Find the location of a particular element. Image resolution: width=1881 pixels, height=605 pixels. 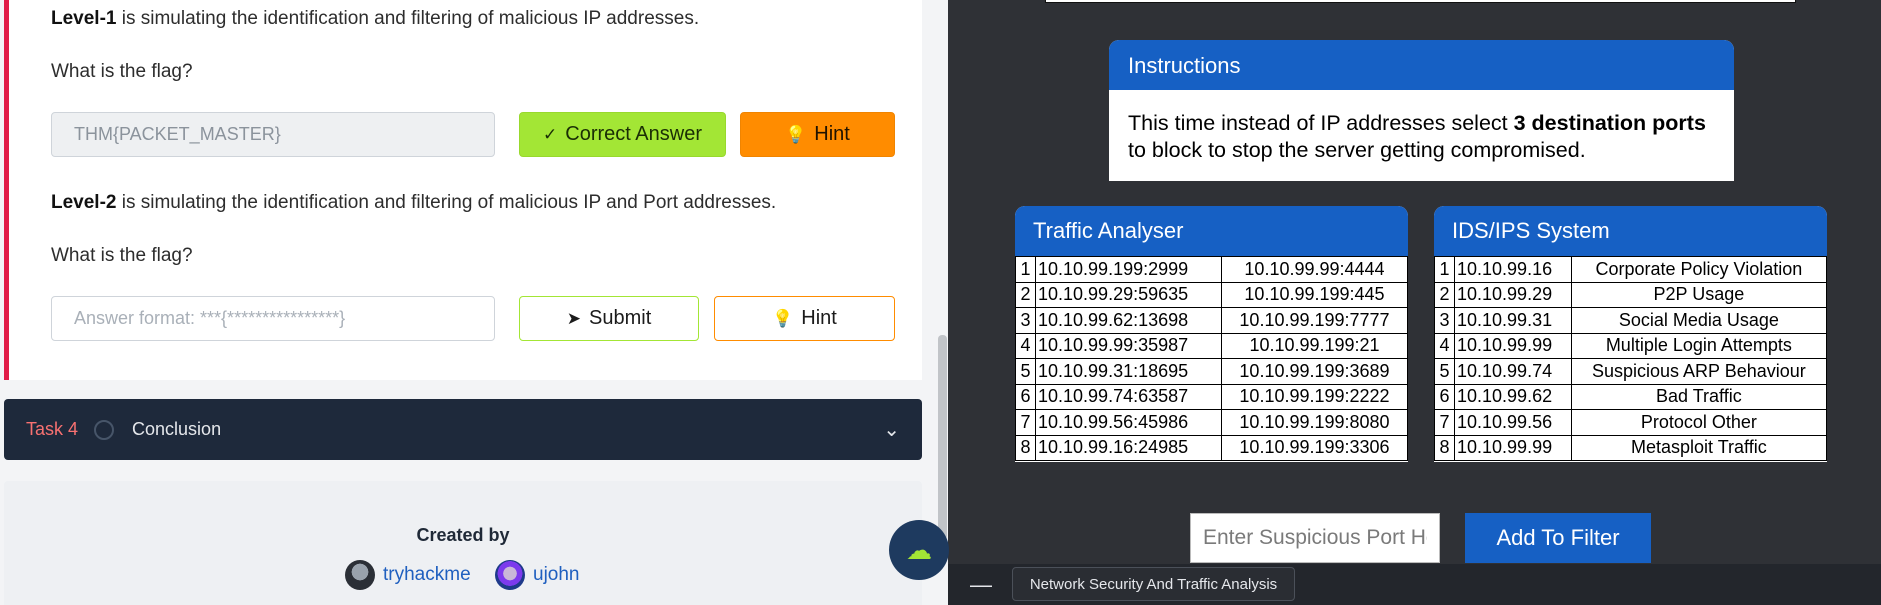

ids-row: 7 10.10.99.56 Protocol Other is located at coordinates (1630, 422).